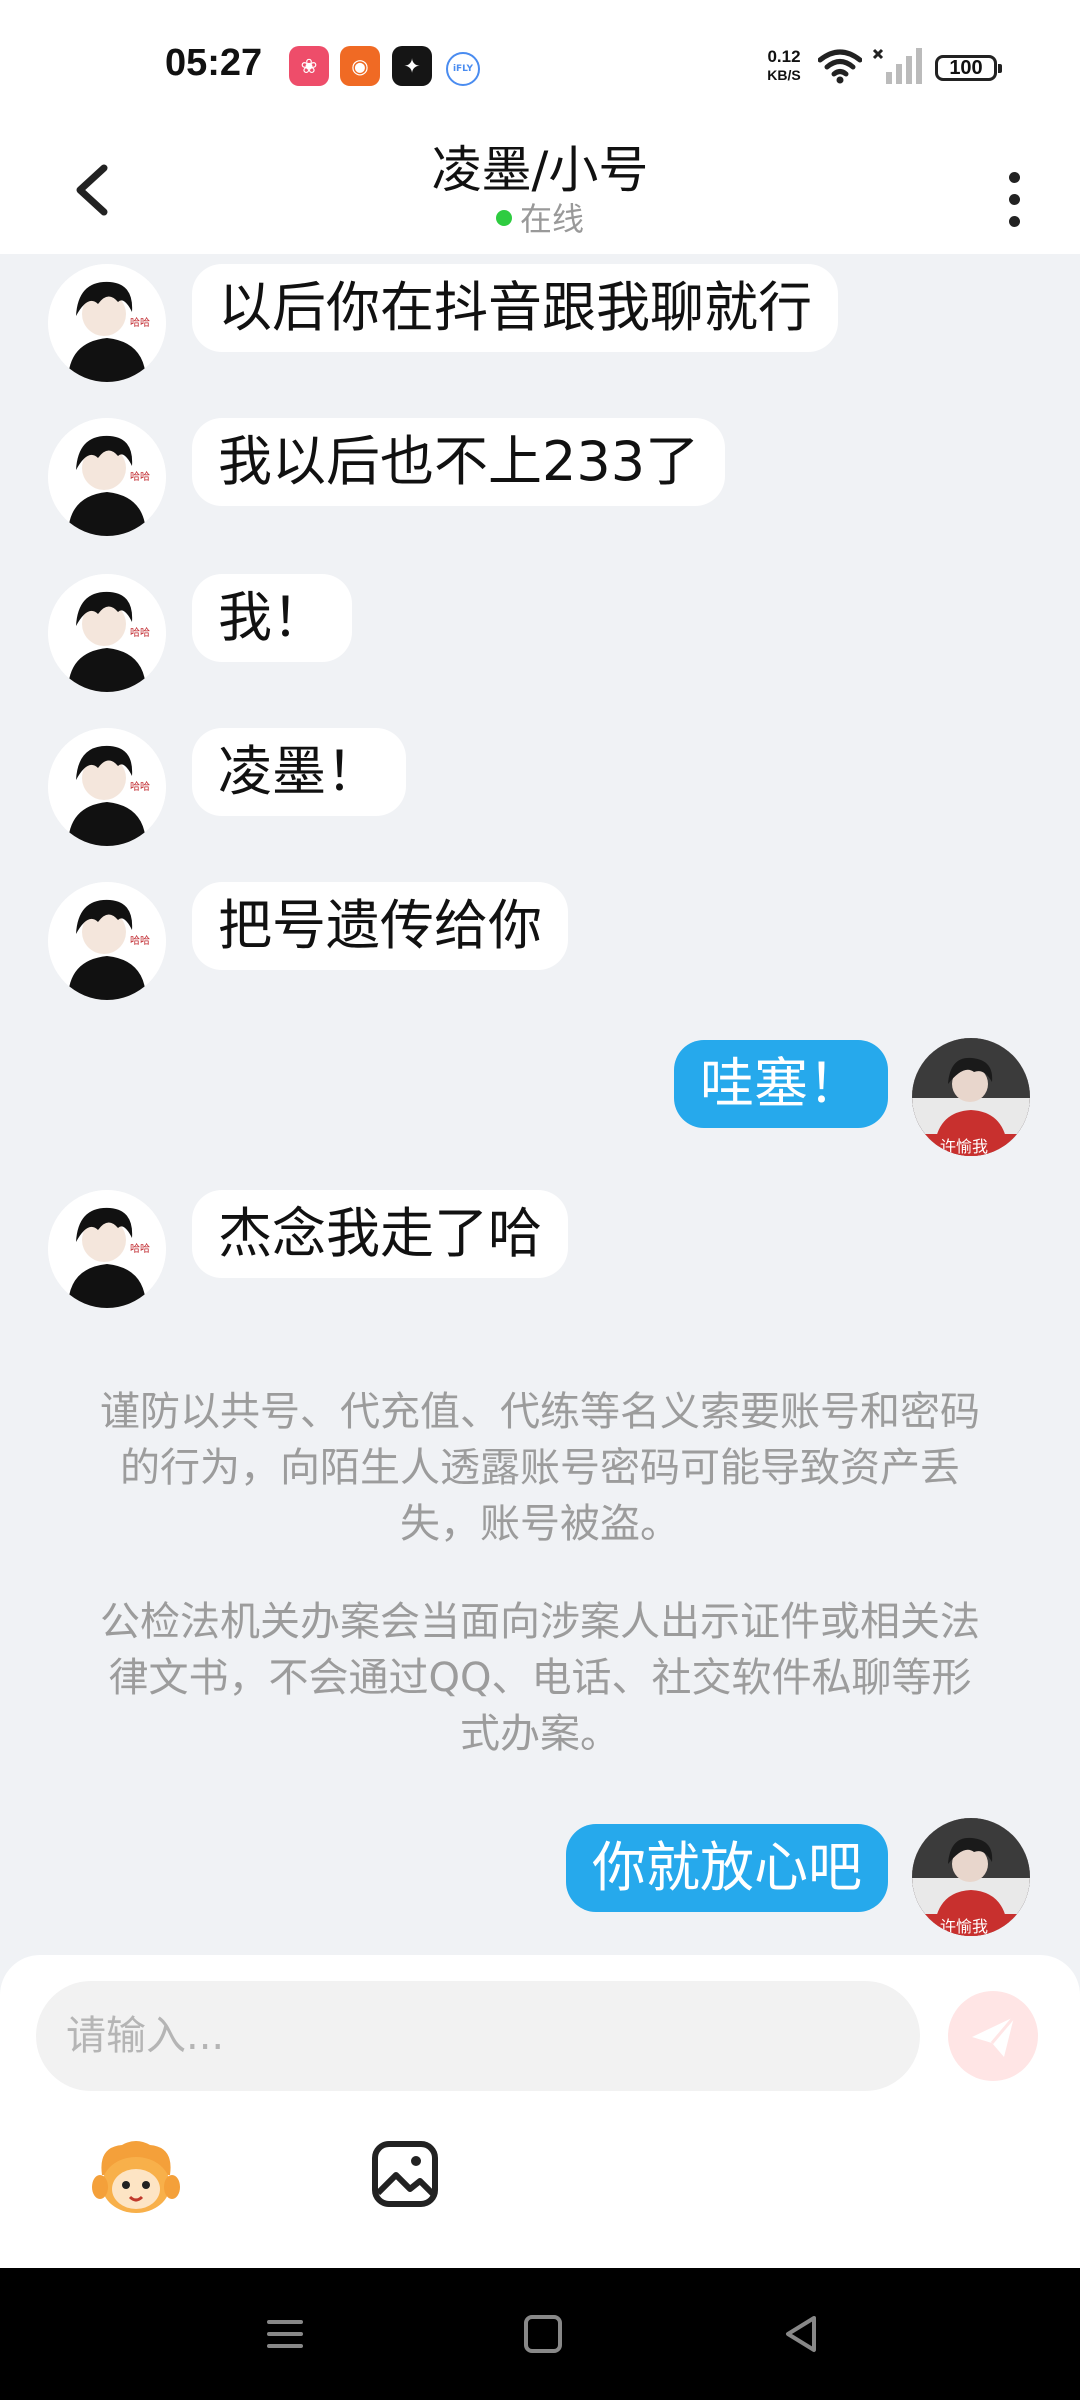  Describe the element at coordinates (309, 66) in the screenshot. I see `pink-app-icon: ❀` at that location.